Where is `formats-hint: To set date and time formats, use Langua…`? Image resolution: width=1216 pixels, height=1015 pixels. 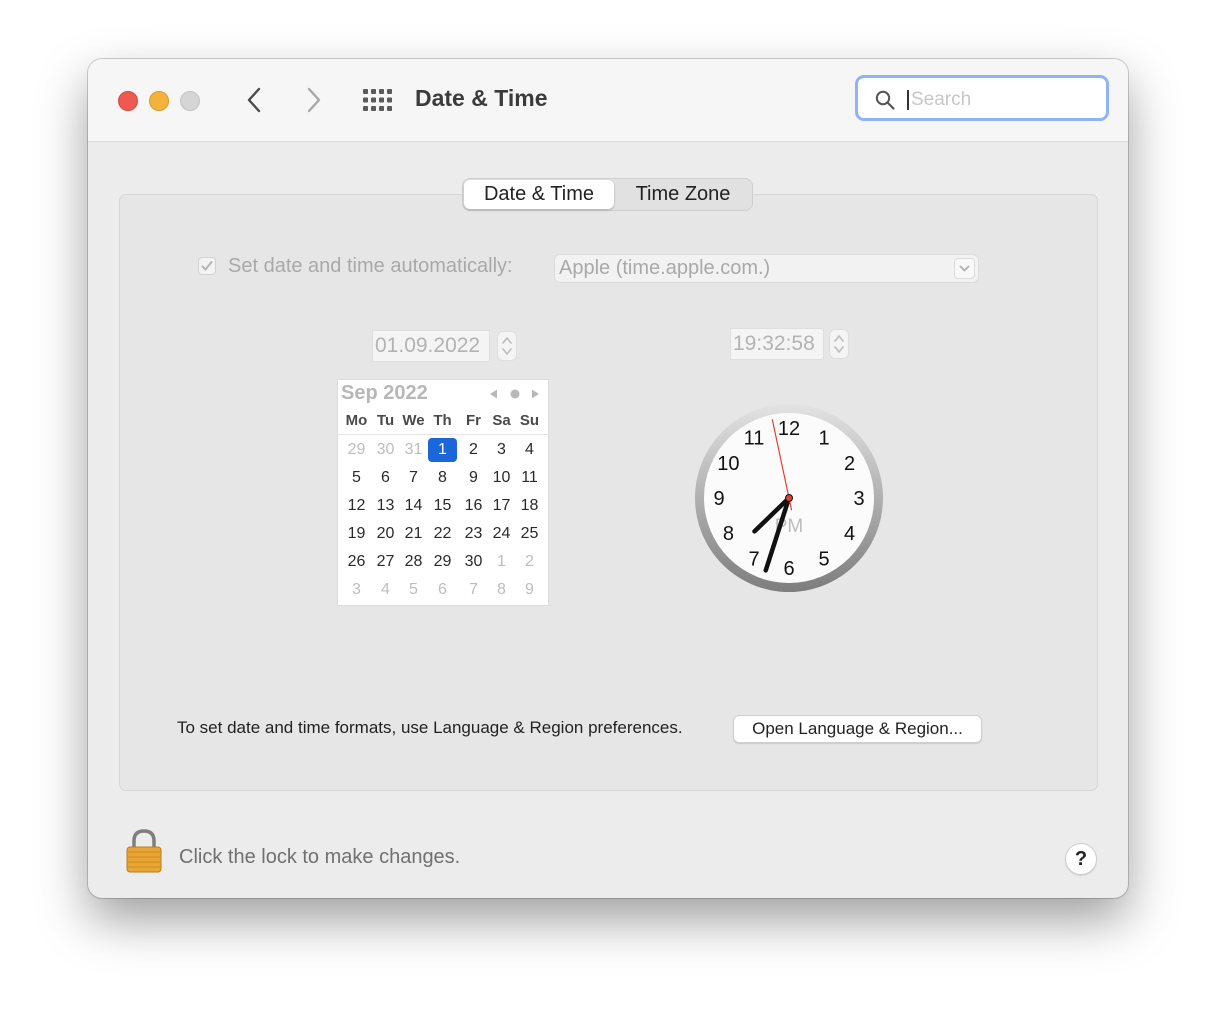 formats-hint: To set date and time formats, use Langua… is located at coordinates (430, 727).